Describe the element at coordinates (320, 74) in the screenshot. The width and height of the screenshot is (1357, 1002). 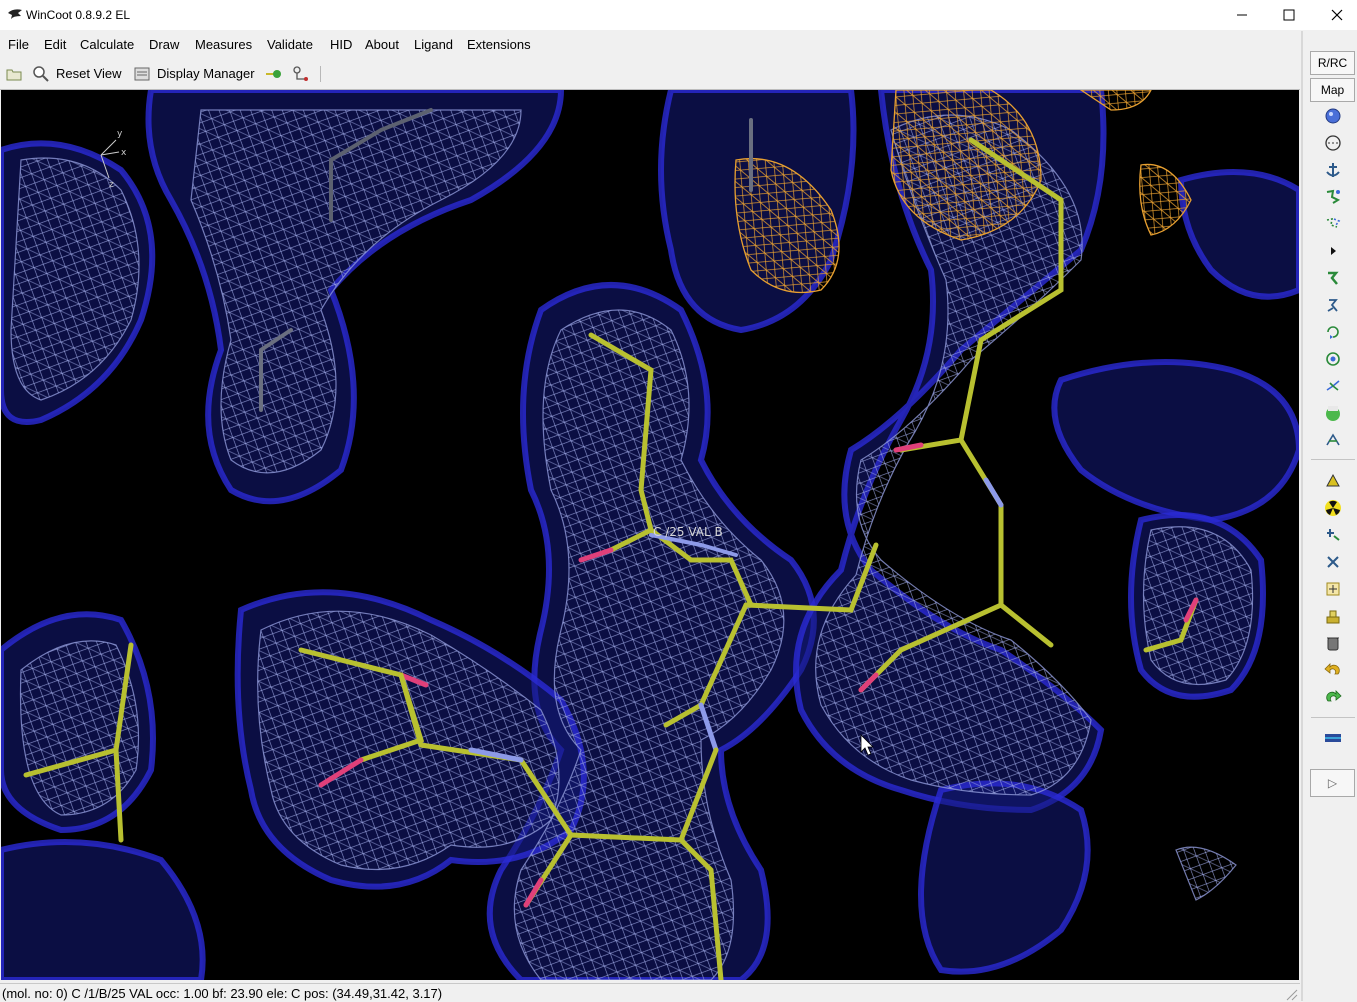
I see `toolbar-separator` at that location.